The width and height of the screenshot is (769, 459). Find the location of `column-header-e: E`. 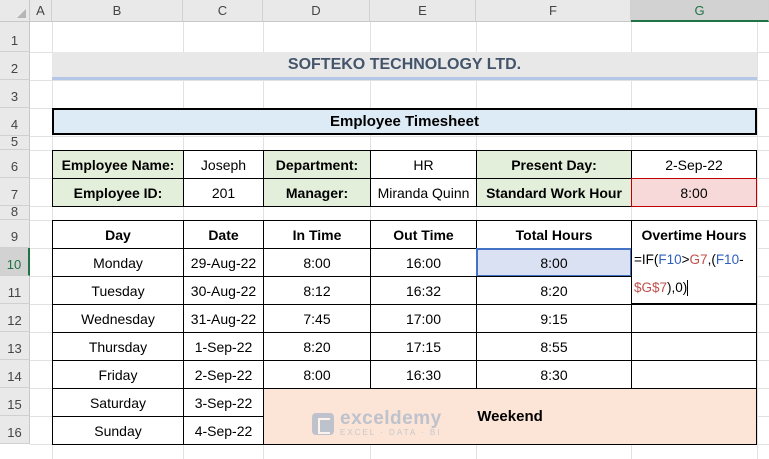

column-header-e: E is located at coordinates (423, 11).